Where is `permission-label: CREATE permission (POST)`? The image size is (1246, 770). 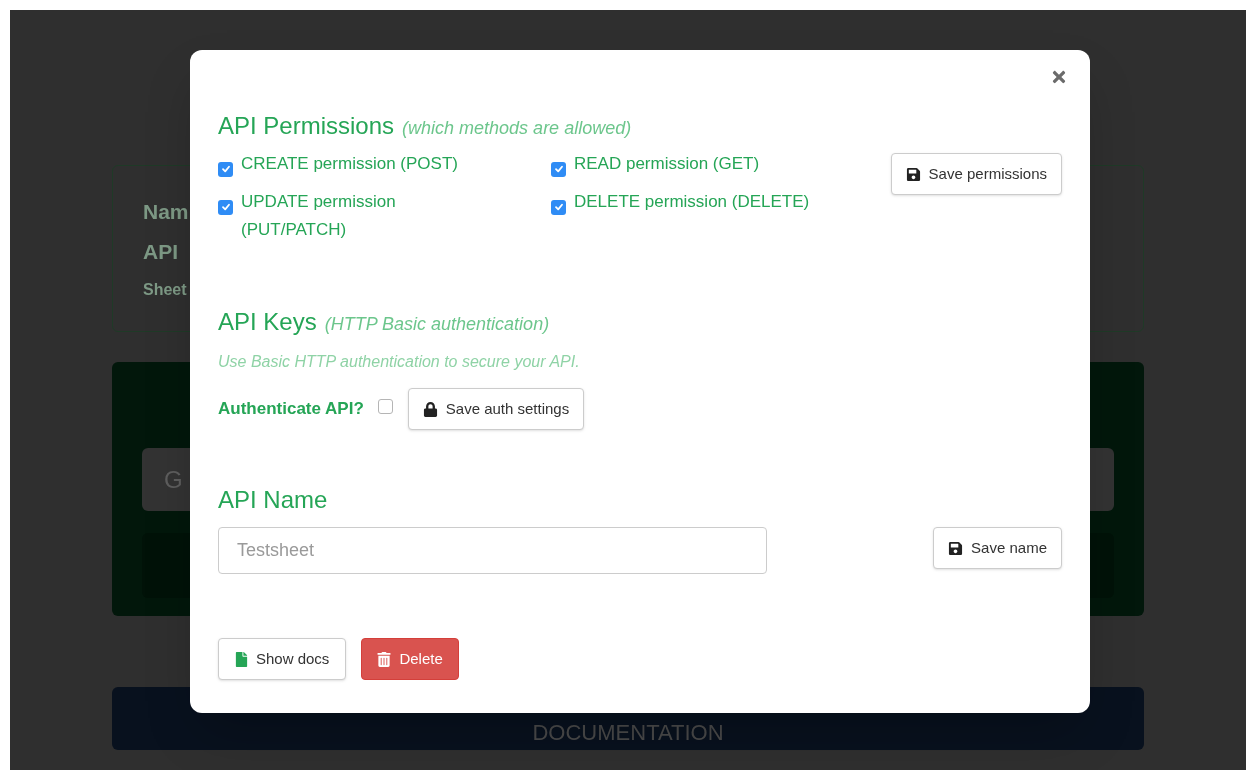
permission-label: CREATE permission (POST) is located at coordinates (349, 164).